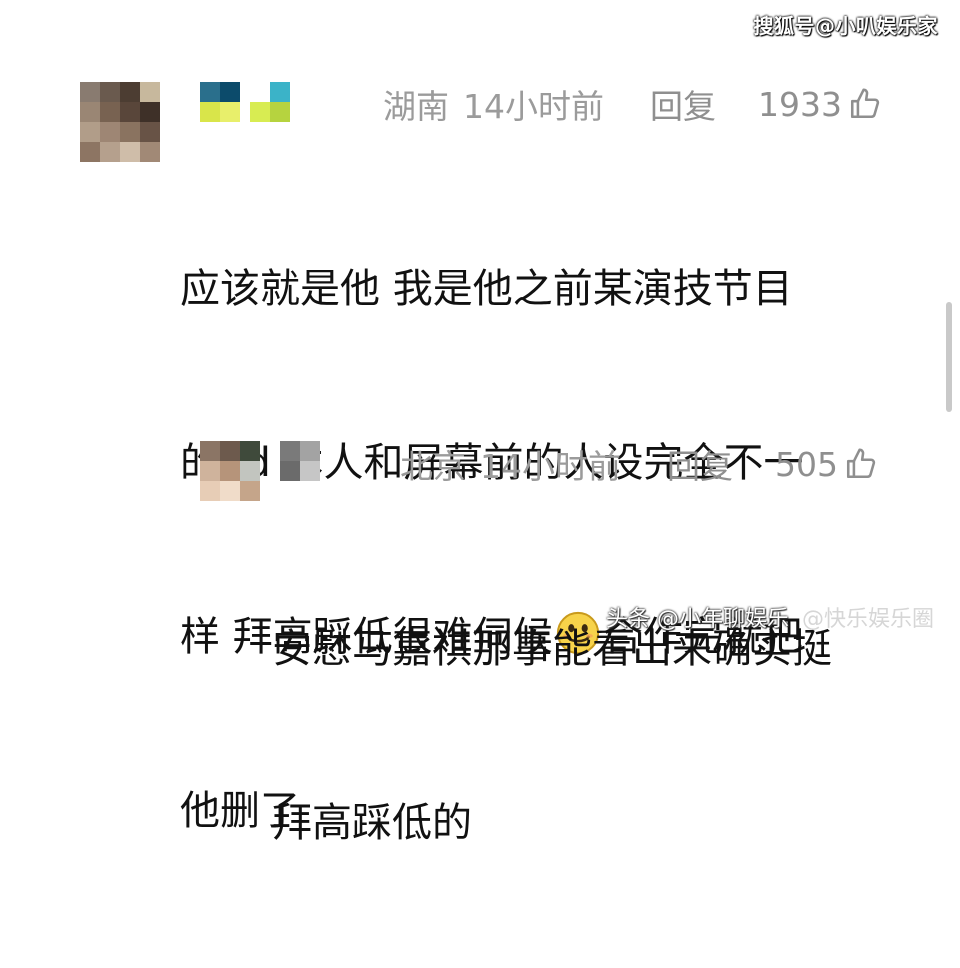 Image resolution: width=960 pixels, height=968 pixels. Describe the element at coordinates (800, 104) in the screenshot. I see `like-count: 1933` at that location.